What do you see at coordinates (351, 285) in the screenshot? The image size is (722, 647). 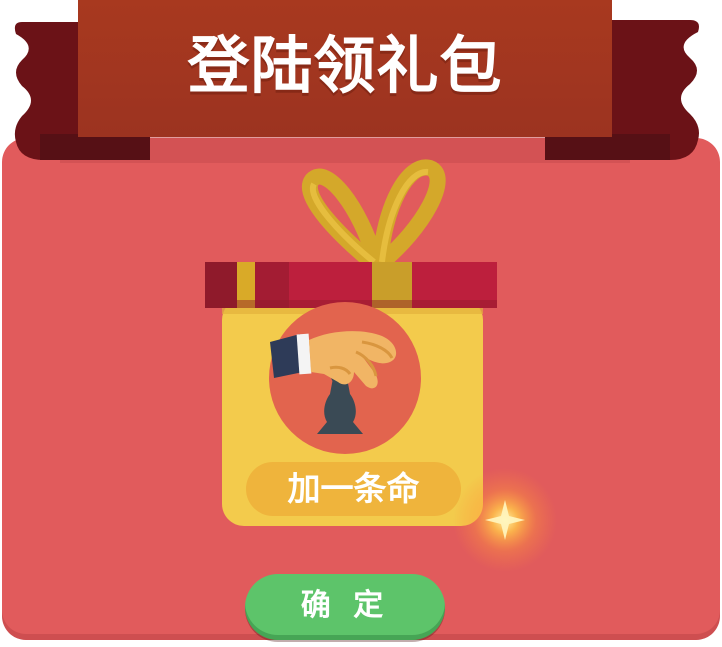 I see `gift-box-lid` at bounding box center [351, 285].